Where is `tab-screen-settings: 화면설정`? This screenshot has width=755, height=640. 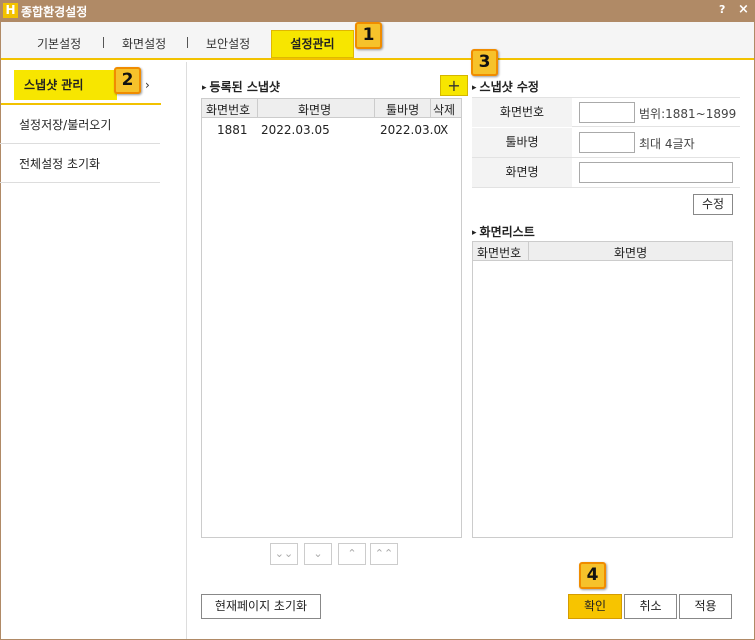
tab-screen-settings: 화면설정 is located at coordinates (144, 43).